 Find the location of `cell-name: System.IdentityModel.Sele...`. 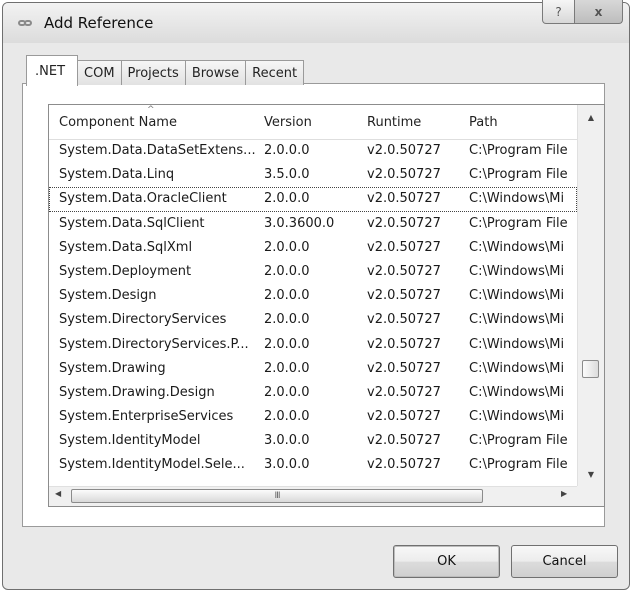

cell-name: System.IdentityModel.Sele... is located at coordinates (152, 465).